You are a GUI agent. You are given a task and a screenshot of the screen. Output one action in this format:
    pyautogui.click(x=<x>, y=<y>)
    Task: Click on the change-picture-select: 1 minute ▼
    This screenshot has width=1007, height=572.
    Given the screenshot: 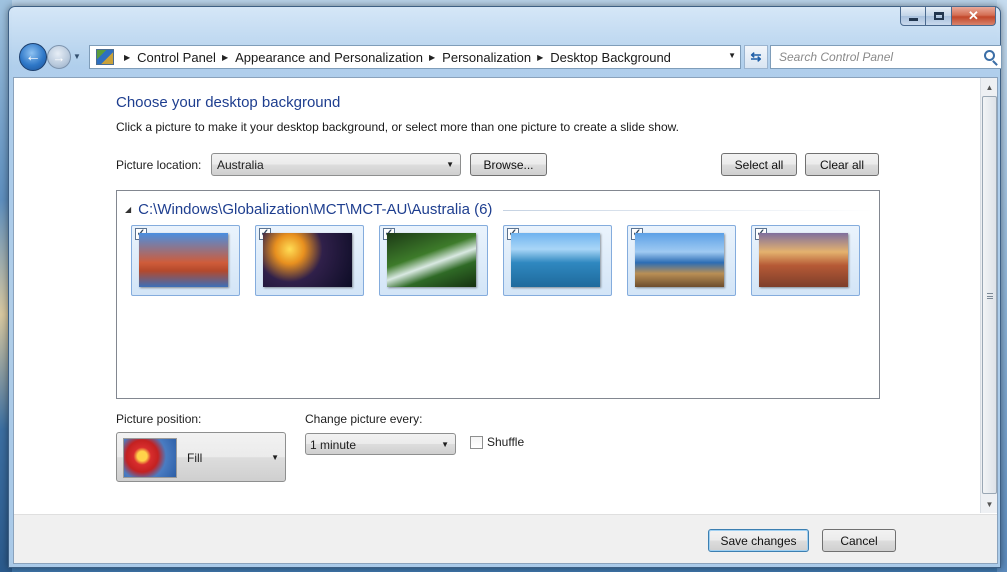 What is the action you would take?
    pyautogui.click(x=380, y=444)
    